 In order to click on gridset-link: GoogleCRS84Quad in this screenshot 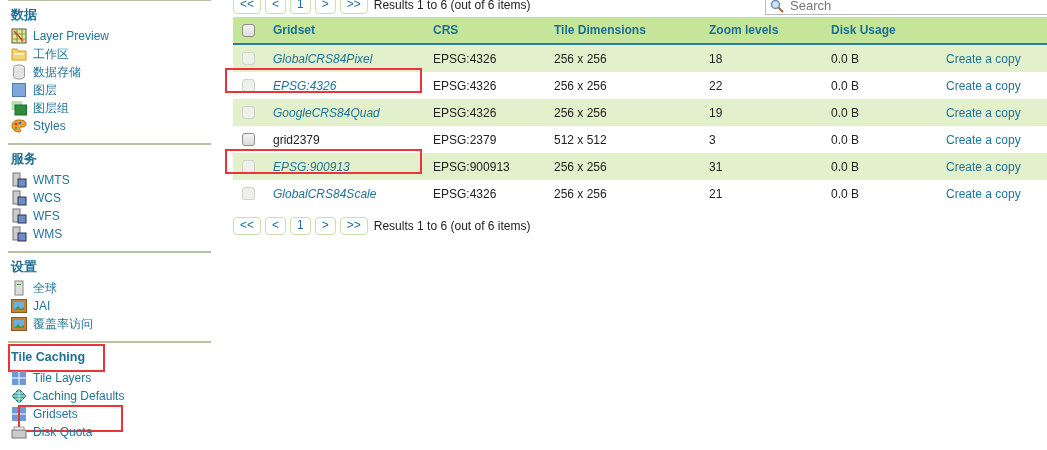, I will do `click(353, 112)`.